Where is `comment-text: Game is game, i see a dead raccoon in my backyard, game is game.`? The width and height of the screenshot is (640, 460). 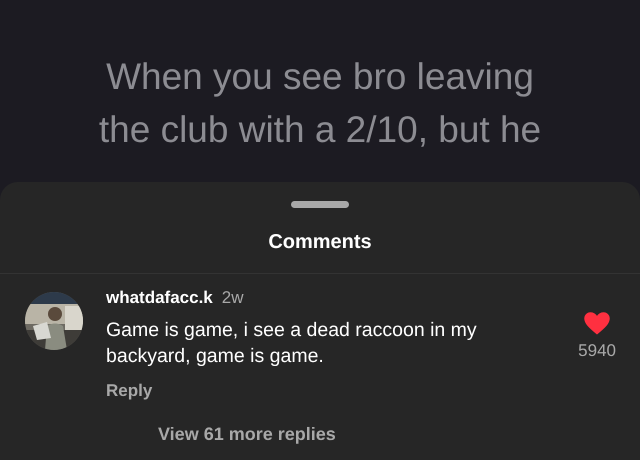
comment-text: Game is game, i see a dead raccoon in my backyard, game is game. is located at coordinates (292, 343).